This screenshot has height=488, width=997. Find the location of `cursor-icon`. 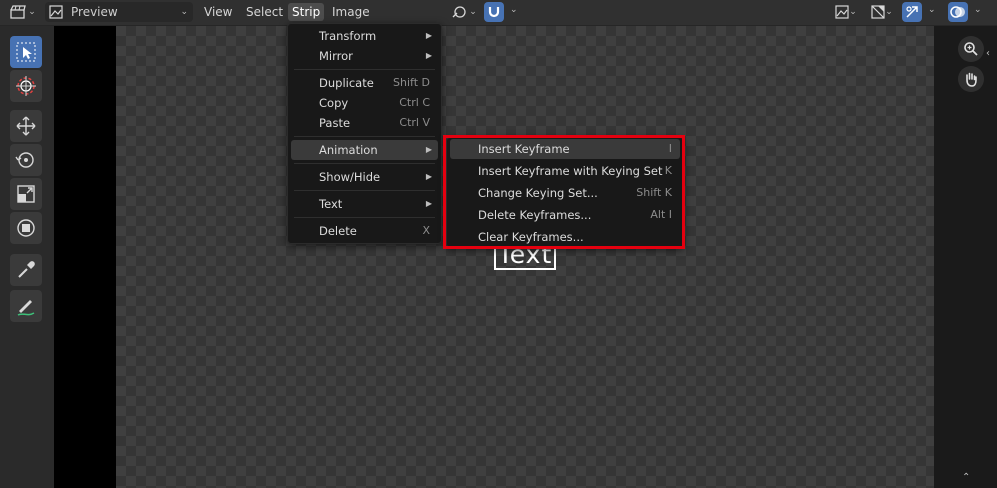

cursor-icon is located at coordinates (26, 86).